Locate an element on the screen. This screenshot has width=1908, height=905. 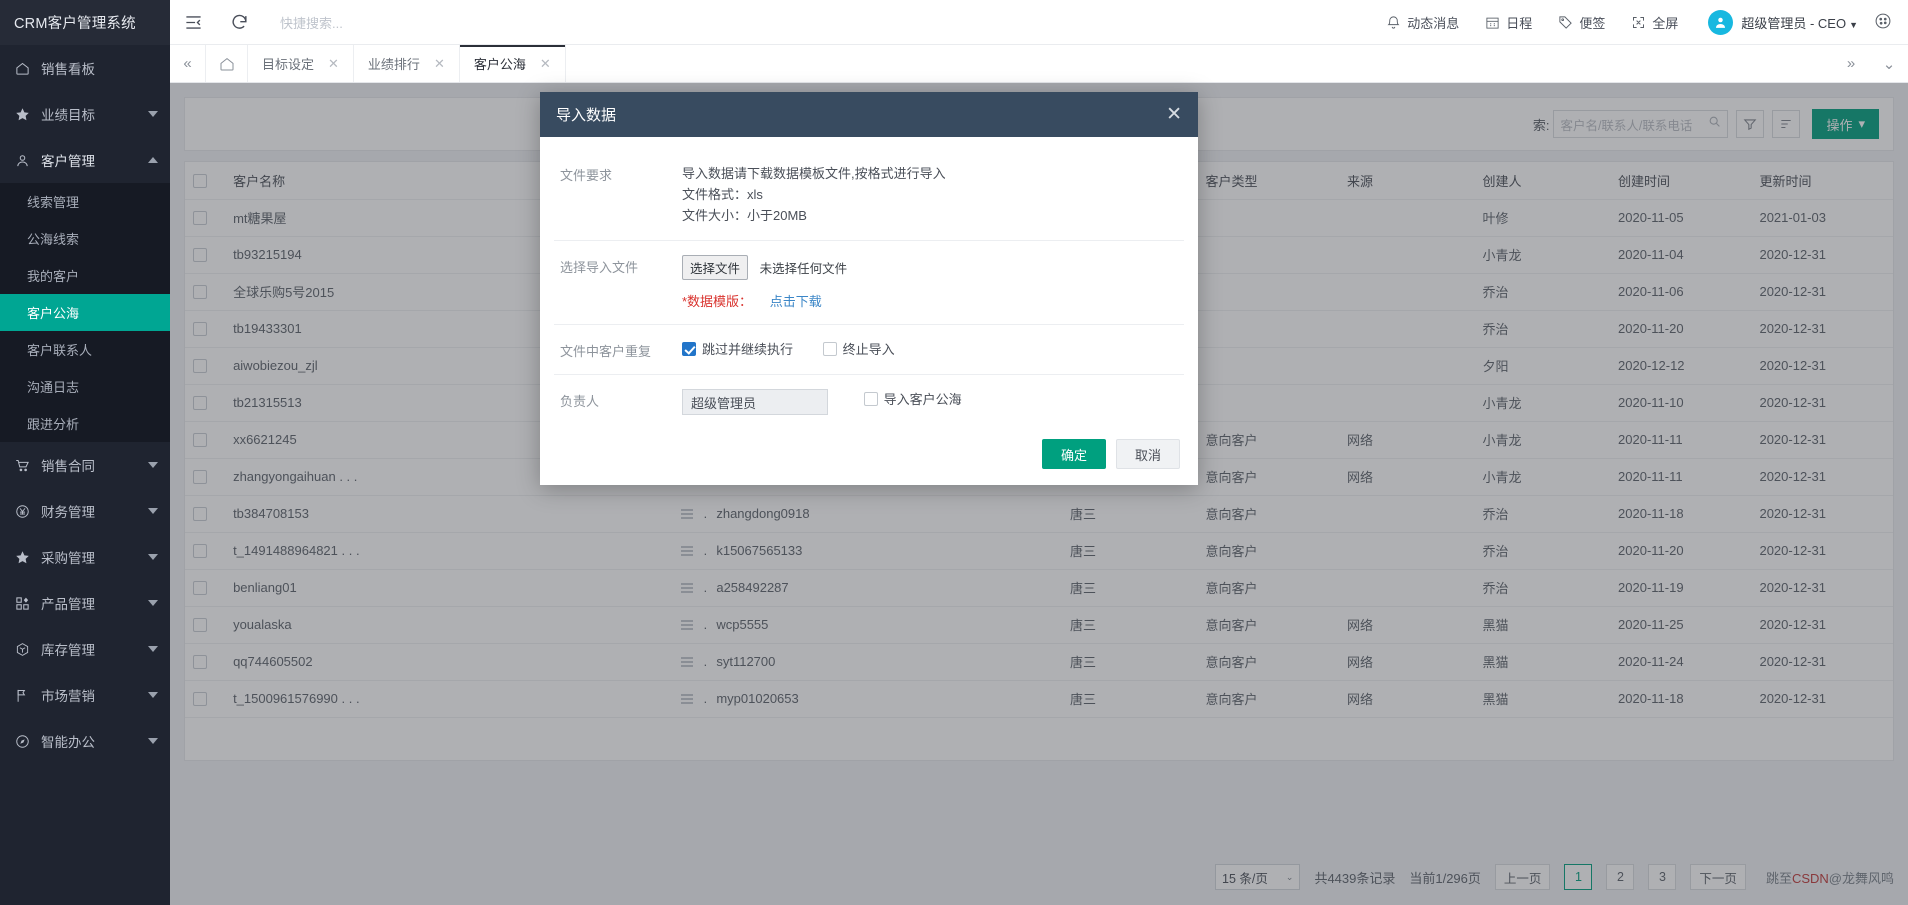
tab-home-icon is located at coordinates (227, 63).